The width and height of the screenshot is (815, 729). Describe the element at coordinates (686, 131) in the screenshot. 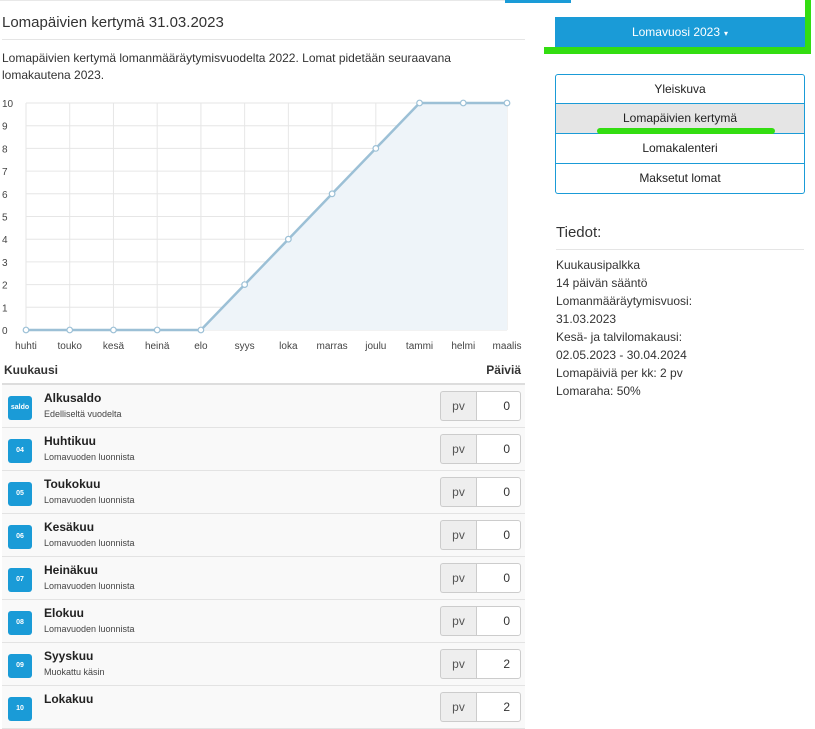

I see `annotation-underline` at that location.